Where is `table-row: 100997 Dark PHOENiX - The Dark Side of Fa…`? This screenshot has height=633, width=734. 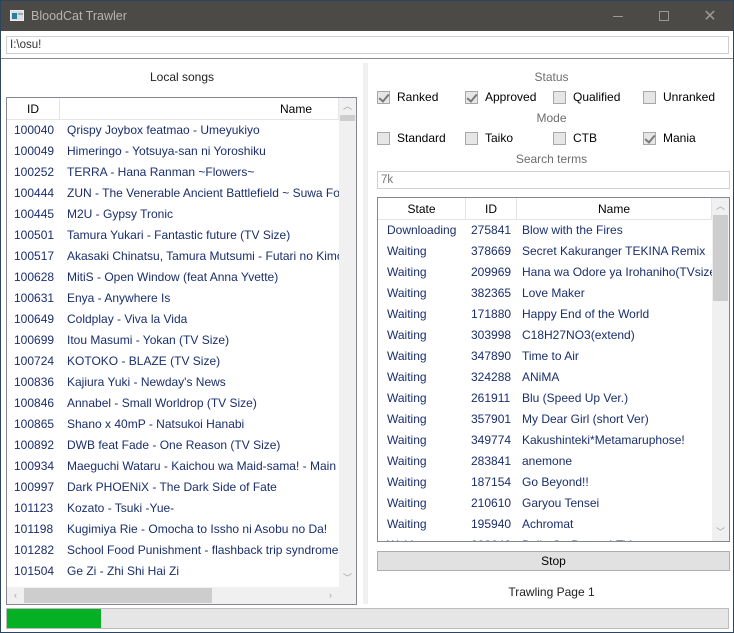 table-row: 100997 Dark PHOENiX - The Dark Side of Fa… is located at coordinates (173, 487).